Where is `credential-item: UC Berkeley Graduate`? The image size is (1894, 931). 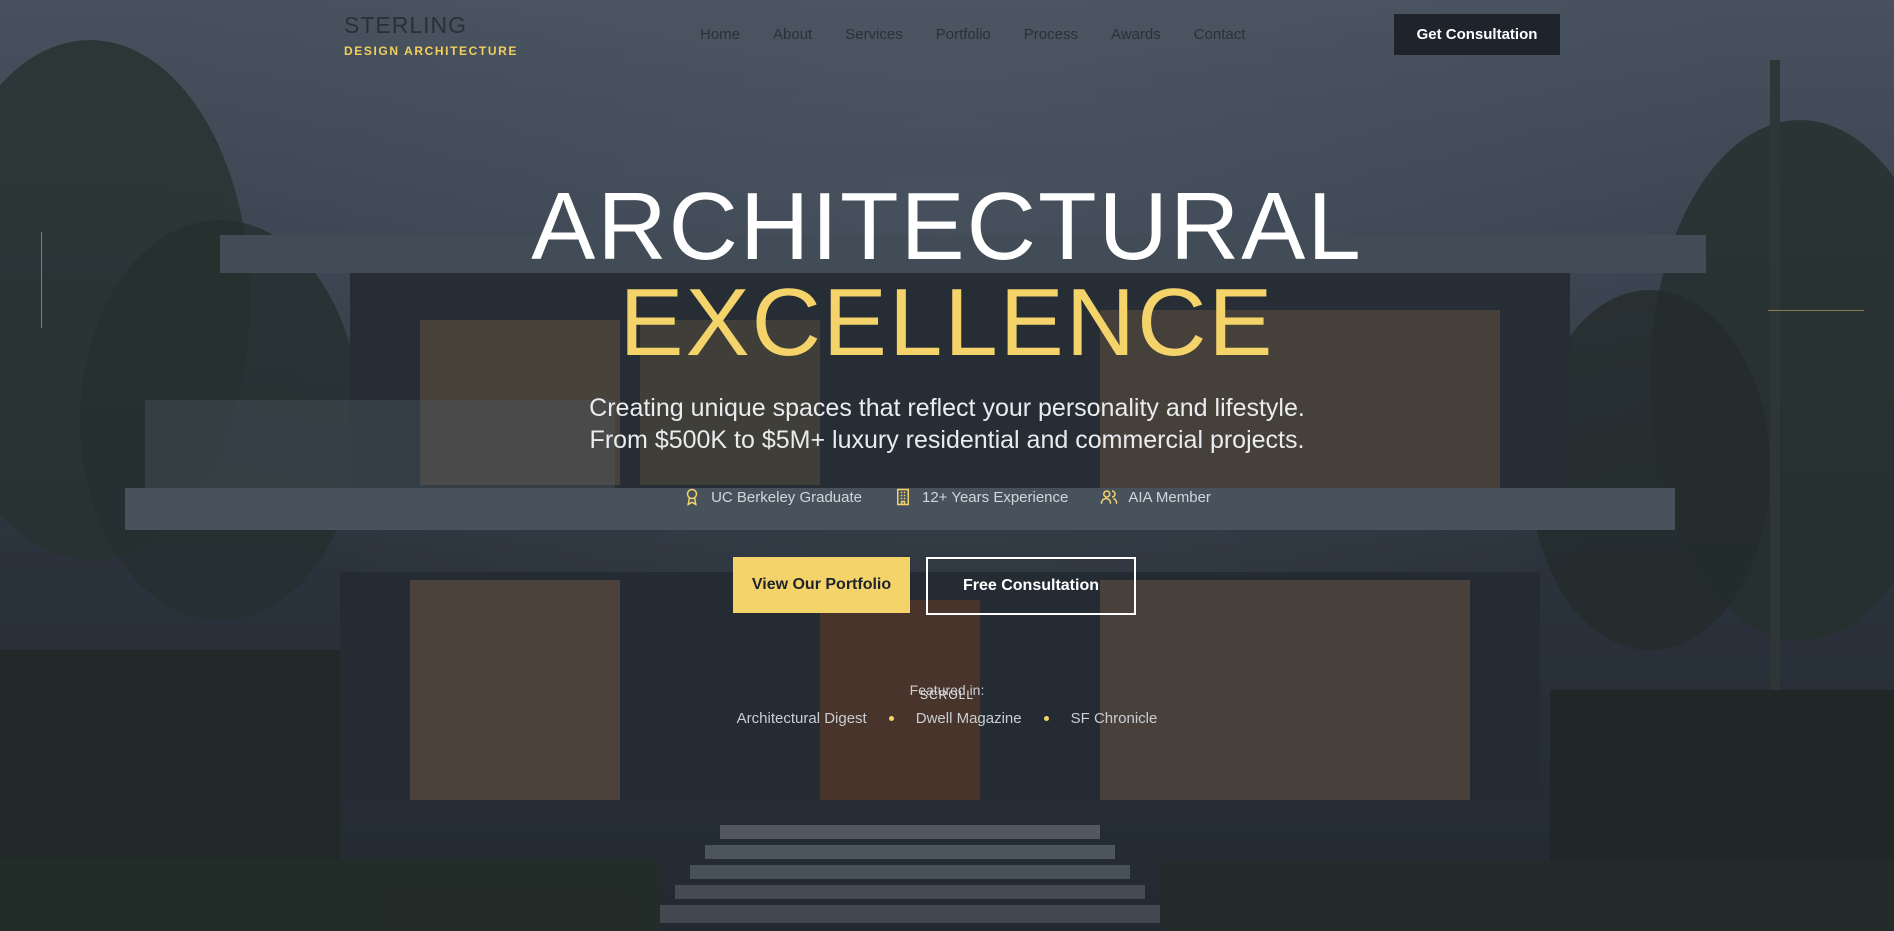
credential-item: UC Berkeley Graduate is located at coordinates (772, 497).